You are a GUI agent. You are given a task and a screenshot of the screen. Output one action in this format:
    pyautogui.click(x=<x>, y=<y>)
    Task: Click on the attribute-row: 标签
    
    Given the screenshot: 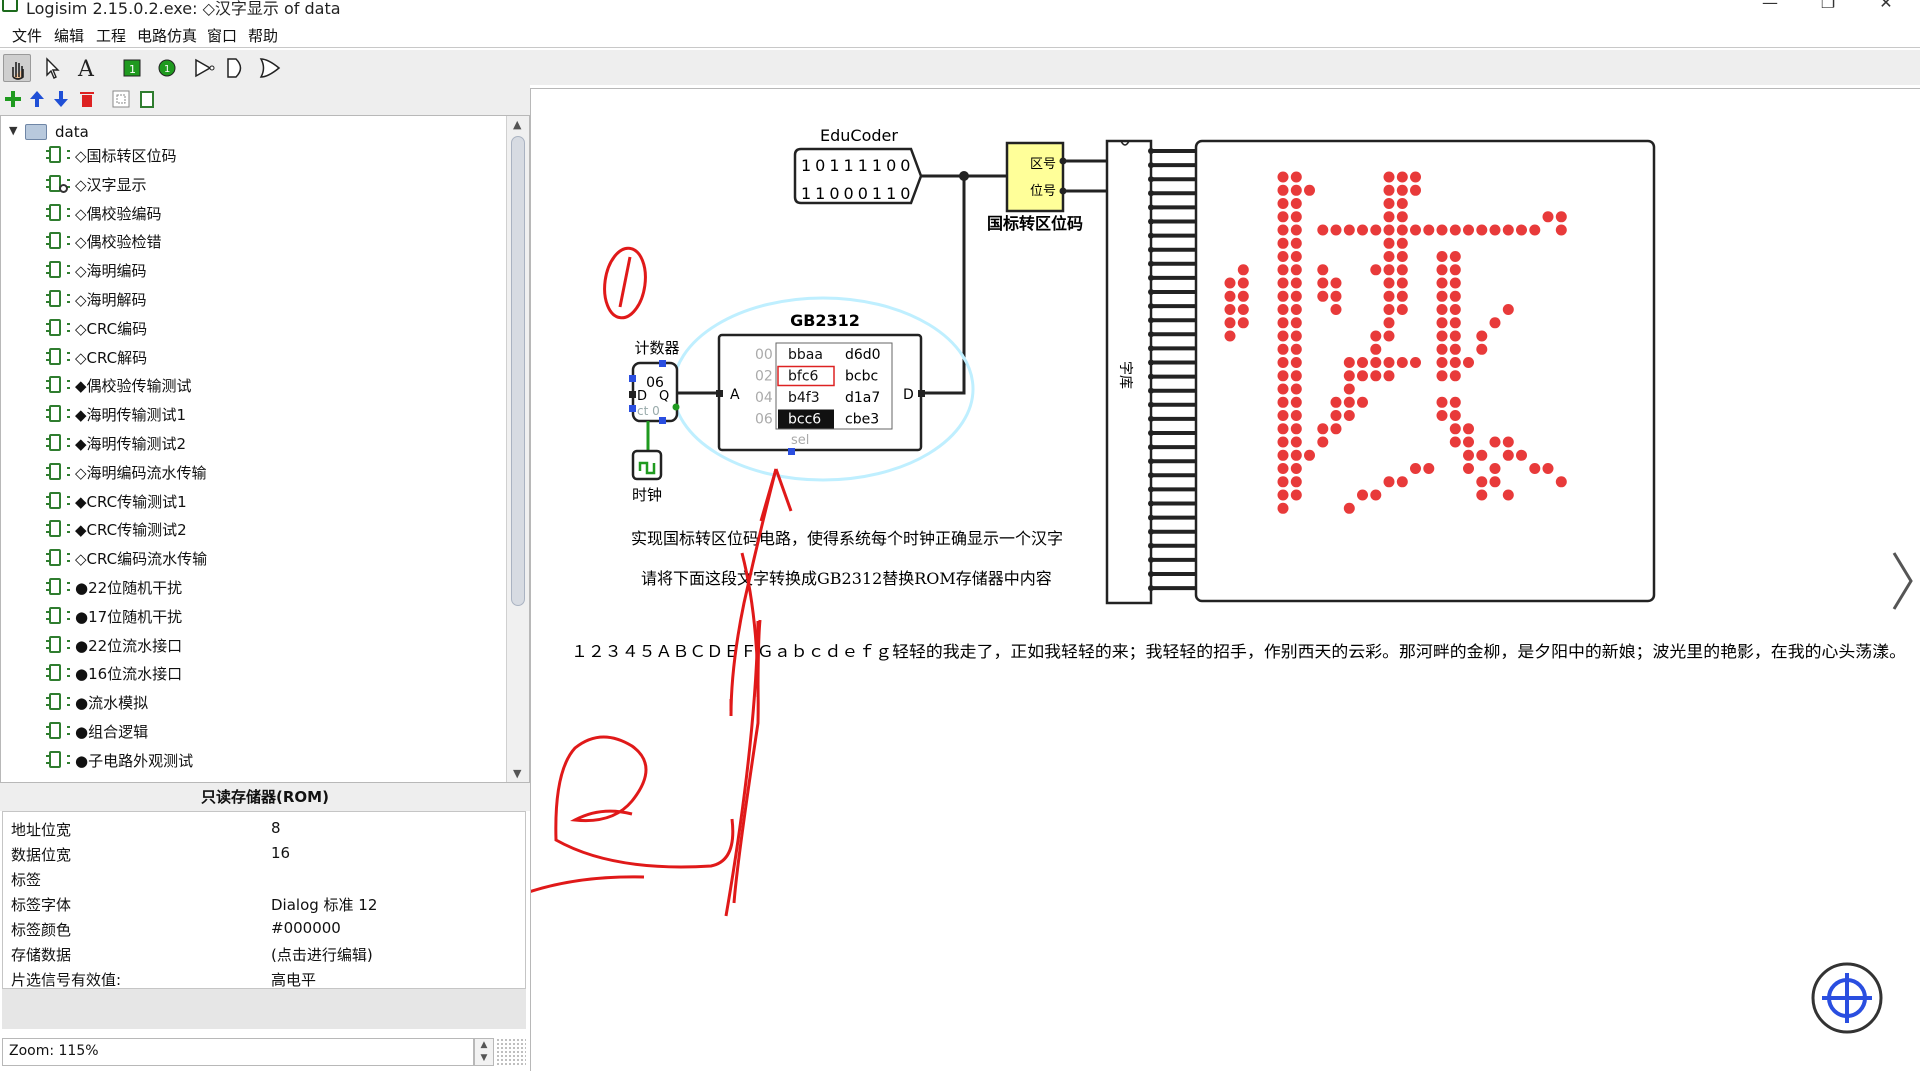 What is the action you would take?
    pyautogui.click(x=265, y=878)
    